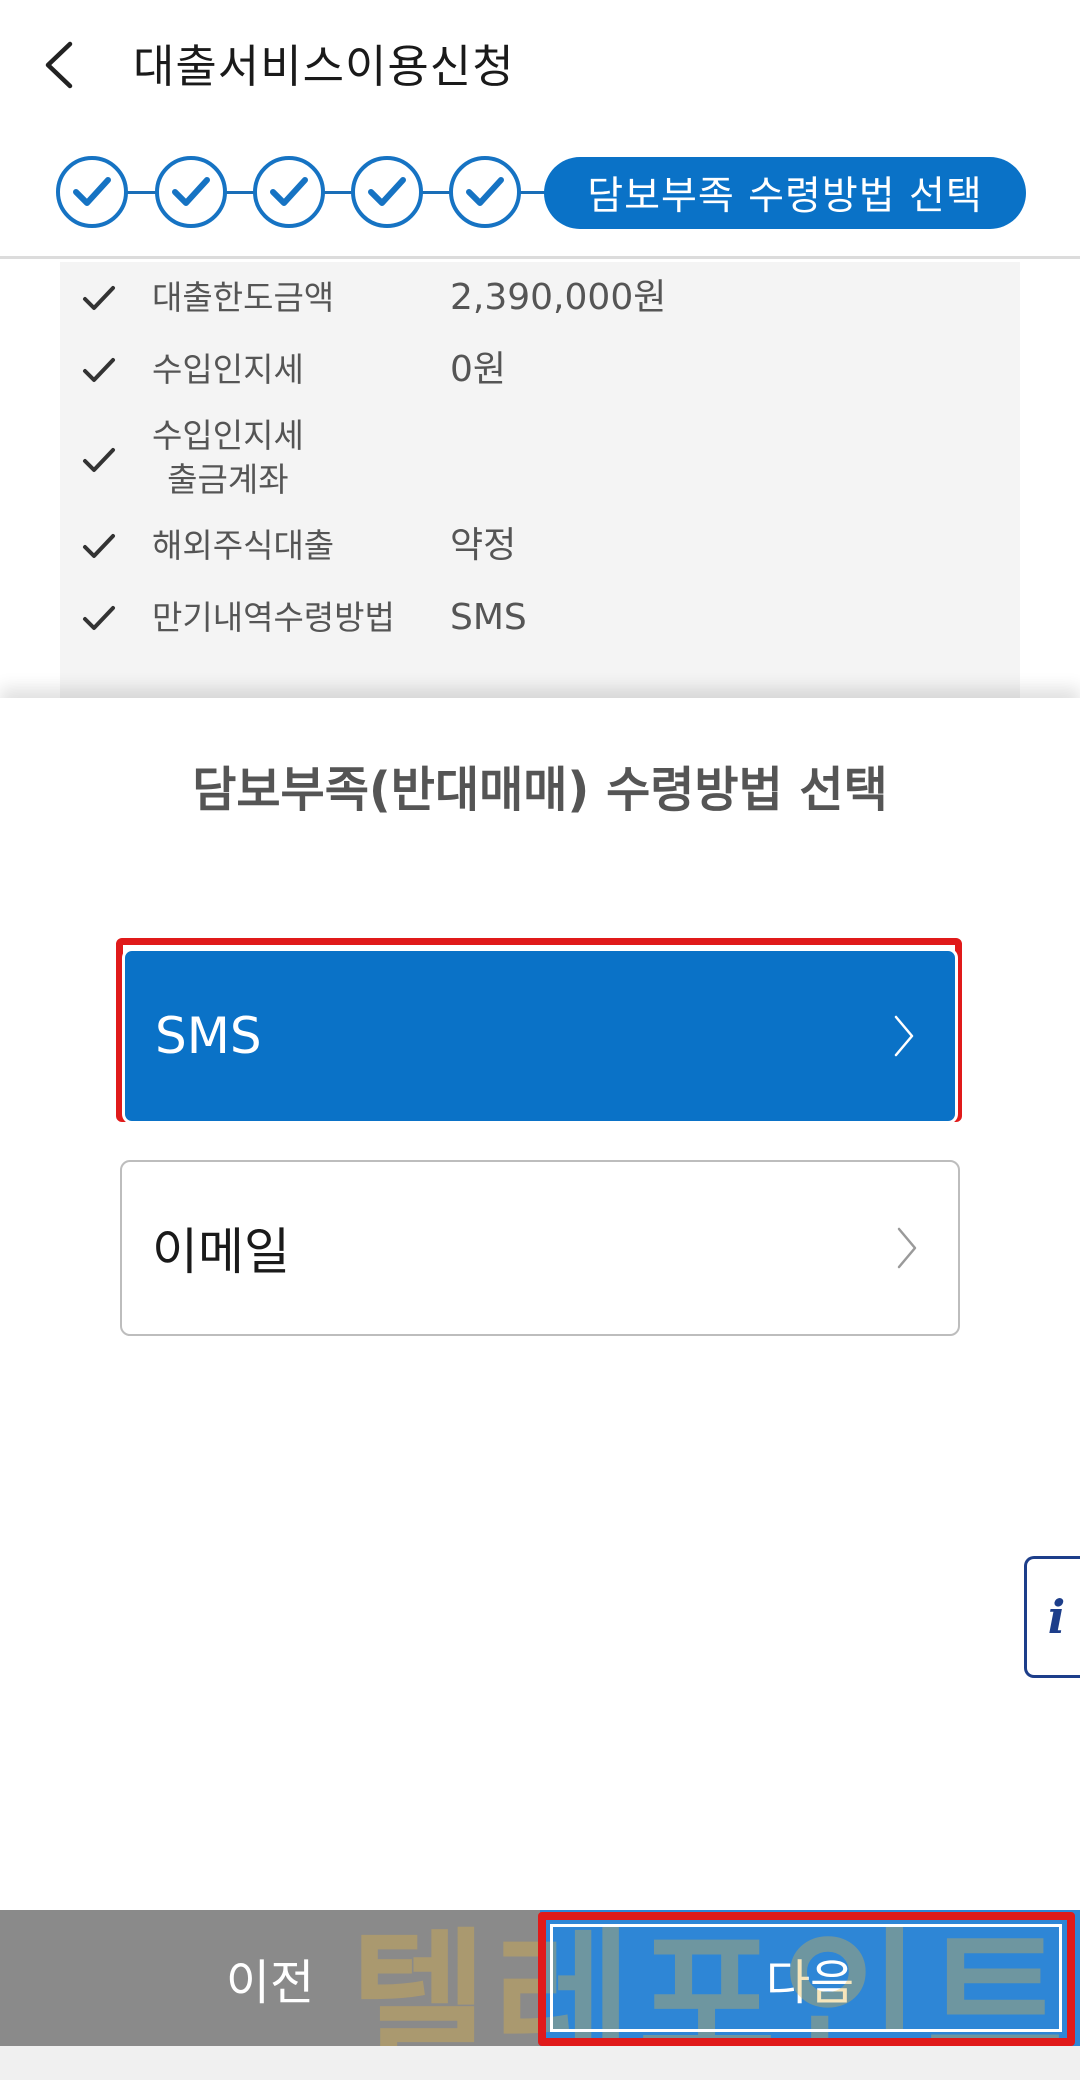  I want to click on current-step-pill: 담보부족 수령방법 선택, so click(785, 193).